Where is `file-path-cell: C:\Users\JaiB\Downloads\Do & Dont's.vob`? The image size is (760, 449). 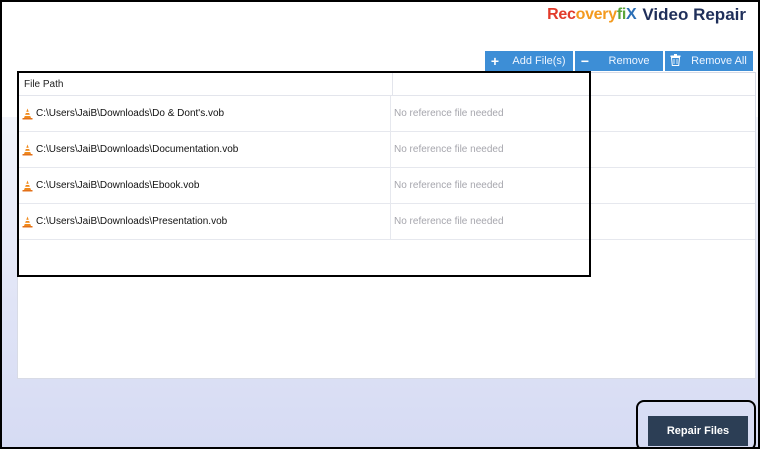 file-path-cell: C:\Users\JaiB\Downloads\Do & Dont's.vob is located at coordinates (204, 113).